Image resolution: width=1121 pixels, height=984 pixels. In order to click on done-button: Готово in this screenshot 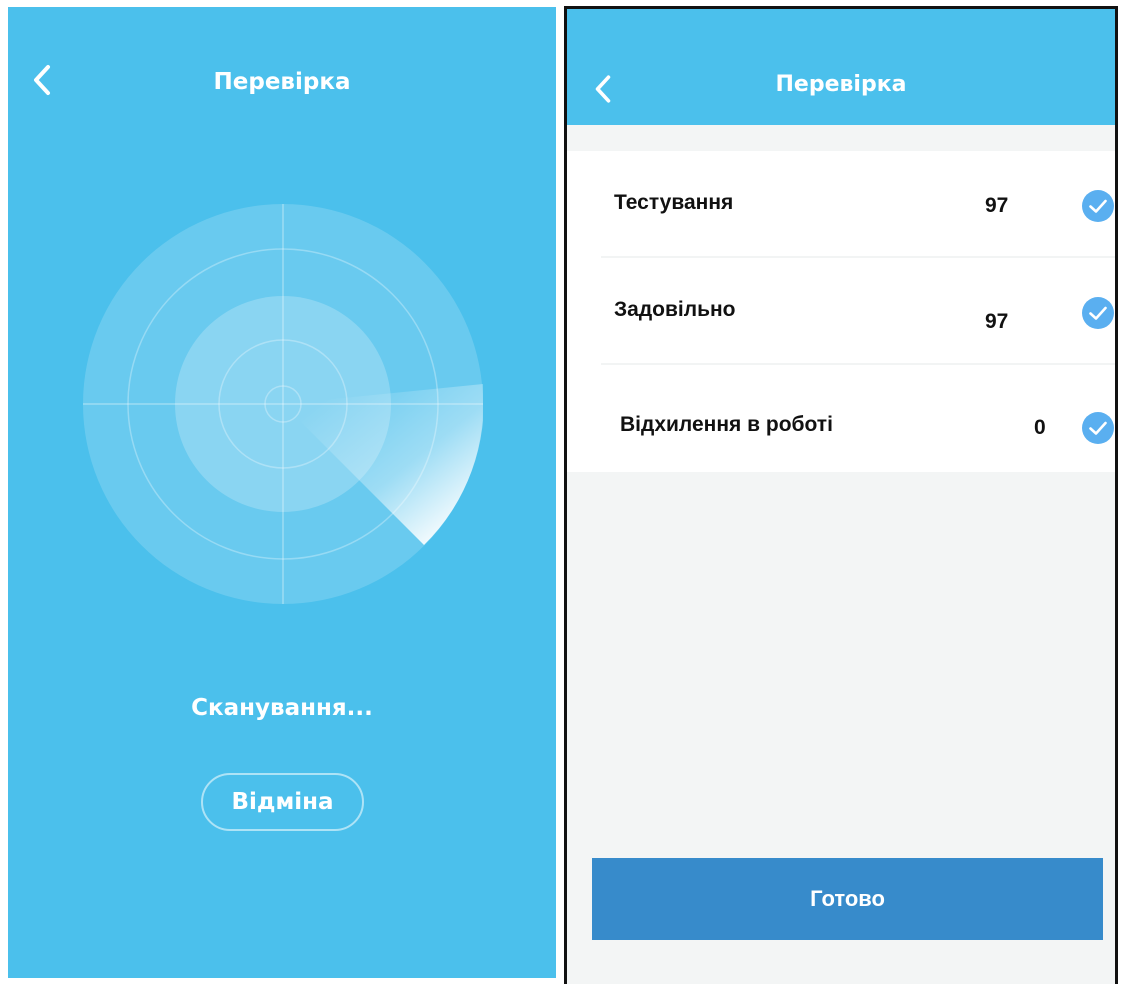, I will do `click(847, 899)`.